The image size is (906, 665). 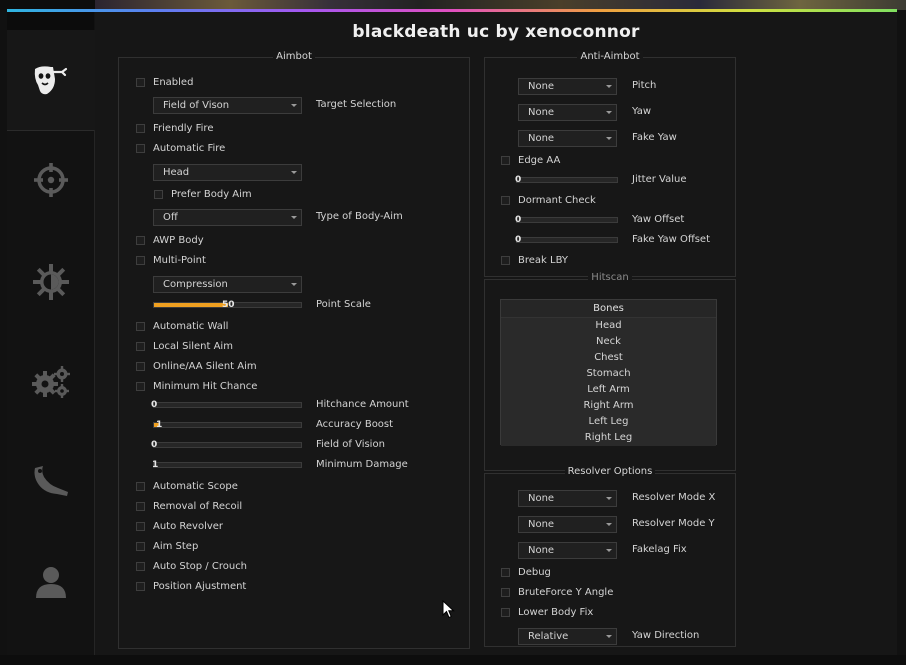 I want to click on bone-item: Left Arm, so click(x=608, y=390).